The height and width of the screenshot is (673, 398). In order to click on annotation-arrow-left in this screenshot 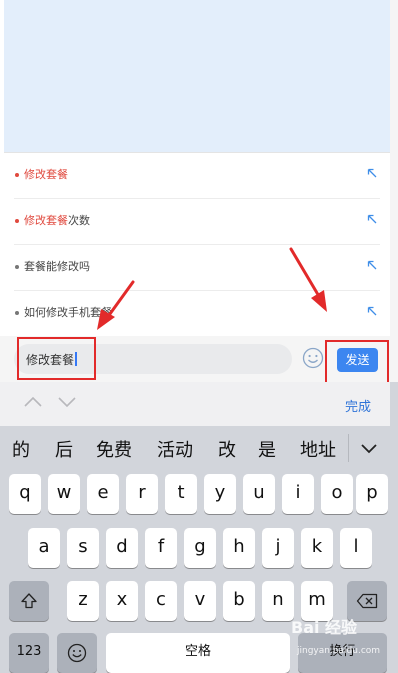, I will do `click(116, 305)`.